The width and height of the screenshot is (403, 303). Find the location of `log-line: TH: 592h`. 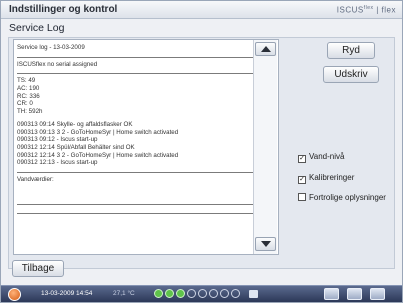

log-line: TH: 592h is located at coordinates (30, 112).